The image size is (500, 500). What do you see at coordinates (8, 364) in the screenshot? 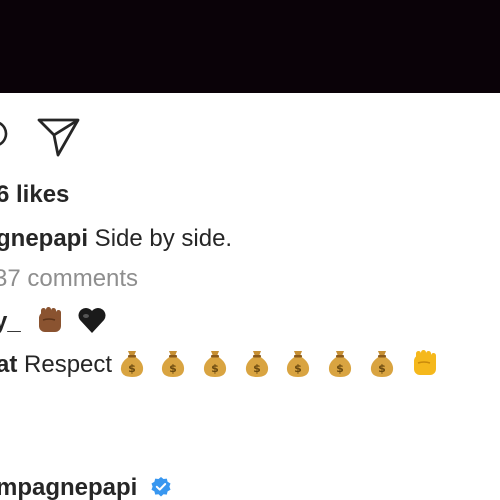
I see `comment-username: at` at bounding box center [8, 364].